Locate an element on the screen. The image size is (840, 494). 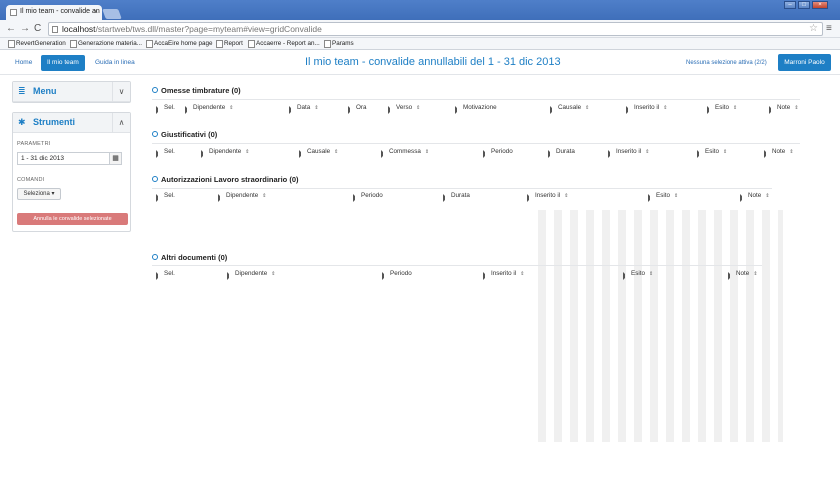
calendar-icon: ▦ is located at coordinates (115, 158).